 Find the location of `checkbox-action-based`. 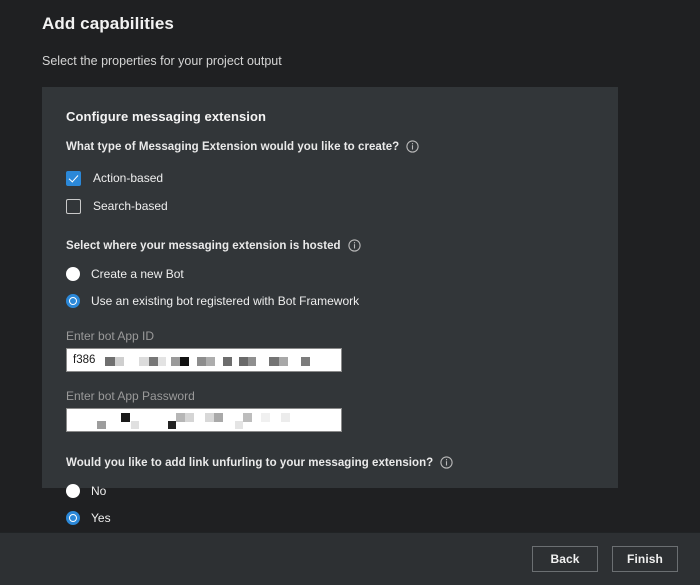

checkbox-action-based is located at coordinates (73, 178).